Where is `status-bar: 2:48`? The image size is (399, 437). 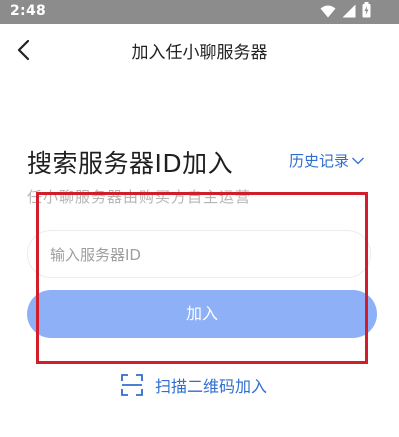
status-bar: 2:48 is located at coordinates (199, 12).